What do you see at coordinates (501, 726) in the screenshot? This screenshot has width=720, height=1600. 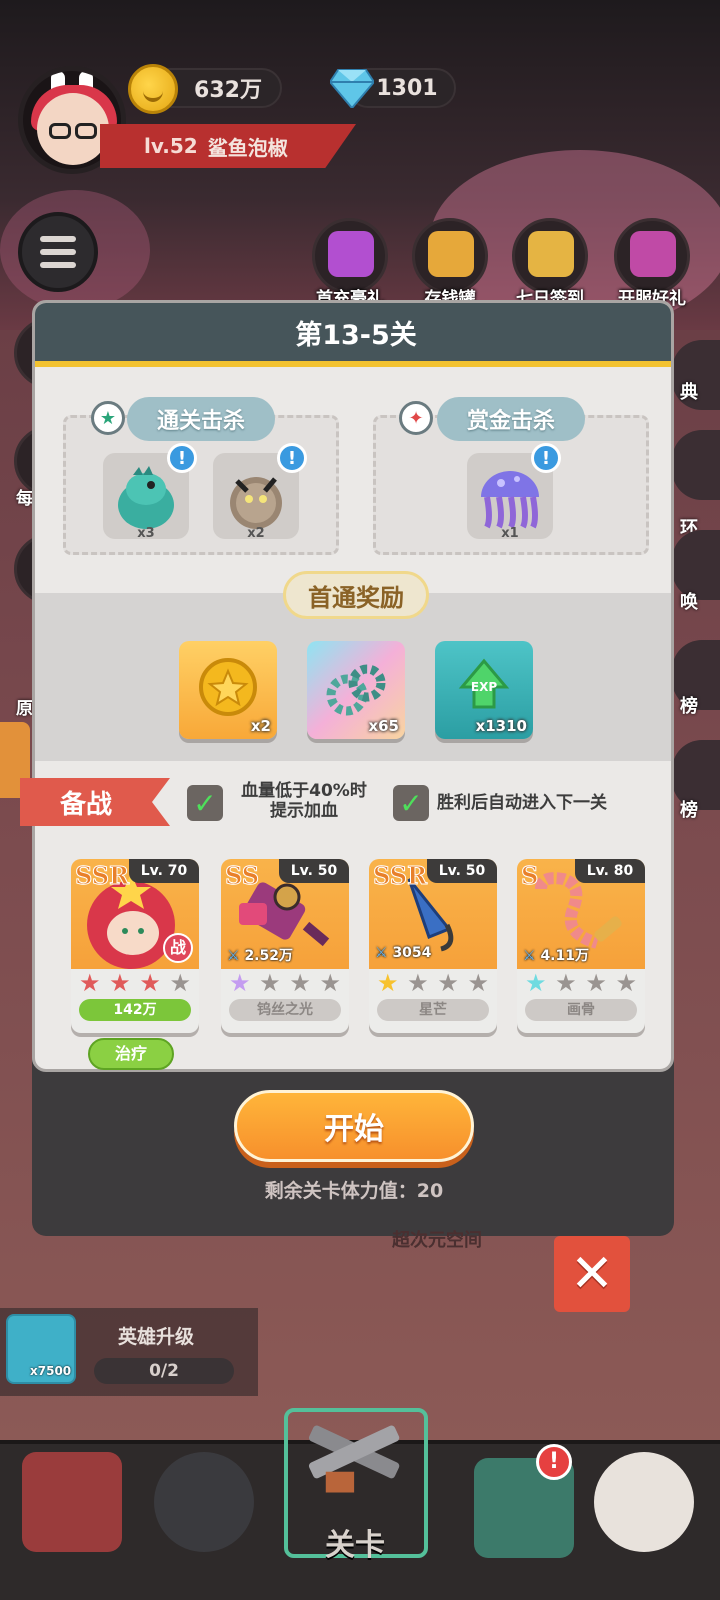 I see `reward-qty: x1310` at bounding box center [501, 726].